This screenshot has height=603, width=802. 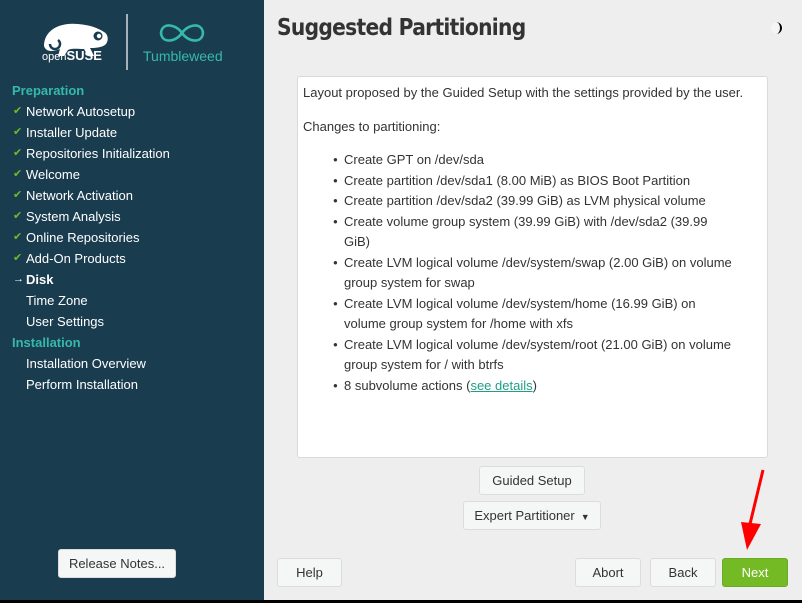 I want to click on expert-partitioner-menu-button: Expert Partitioner ▼, so click(x=532, y=515).